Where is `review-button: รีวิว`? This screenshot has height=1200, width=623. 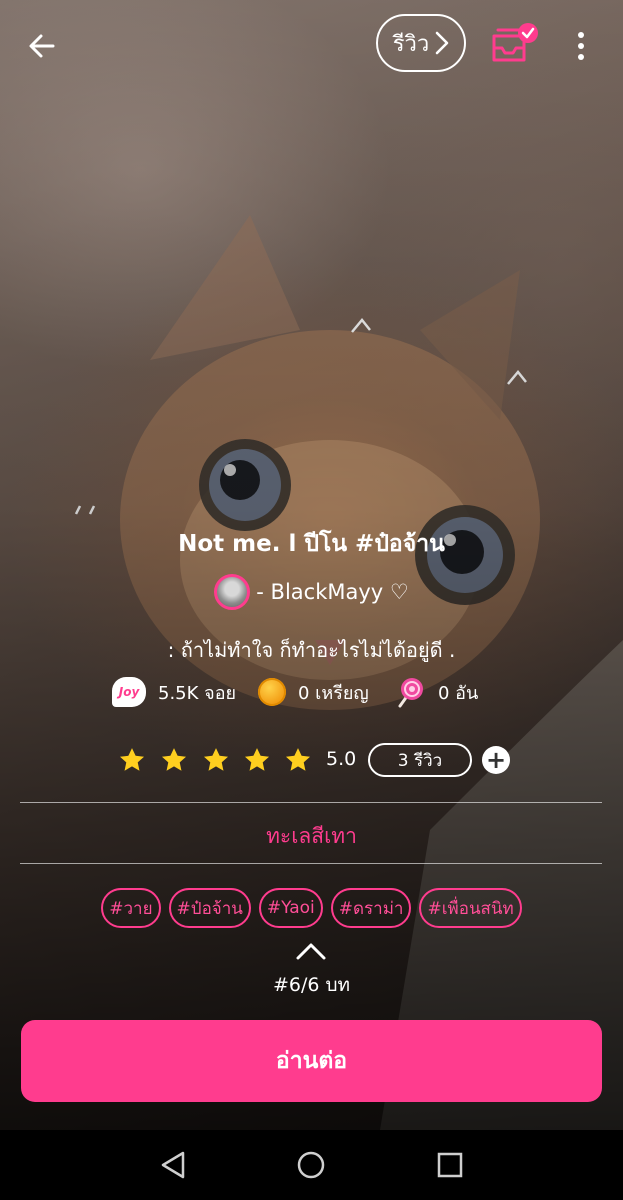
review-button: รีวิว is located at coordinates (421, 43).